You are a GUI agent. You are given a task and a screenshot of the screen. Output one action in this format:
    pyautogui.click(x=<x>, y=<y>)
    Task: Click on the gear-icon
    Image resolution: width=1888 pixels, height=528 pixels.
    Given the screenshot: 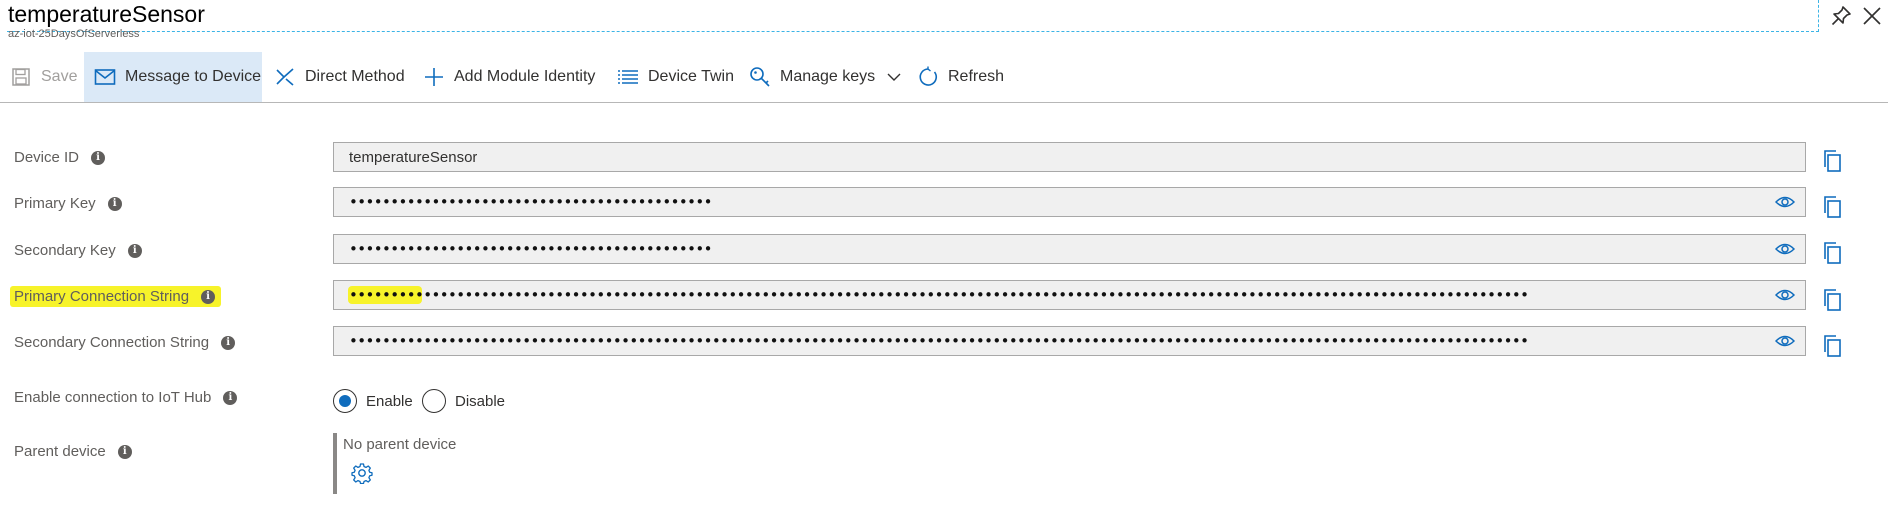 What is the action you would take?
    pyautogui.click(x=362, y=473)
    